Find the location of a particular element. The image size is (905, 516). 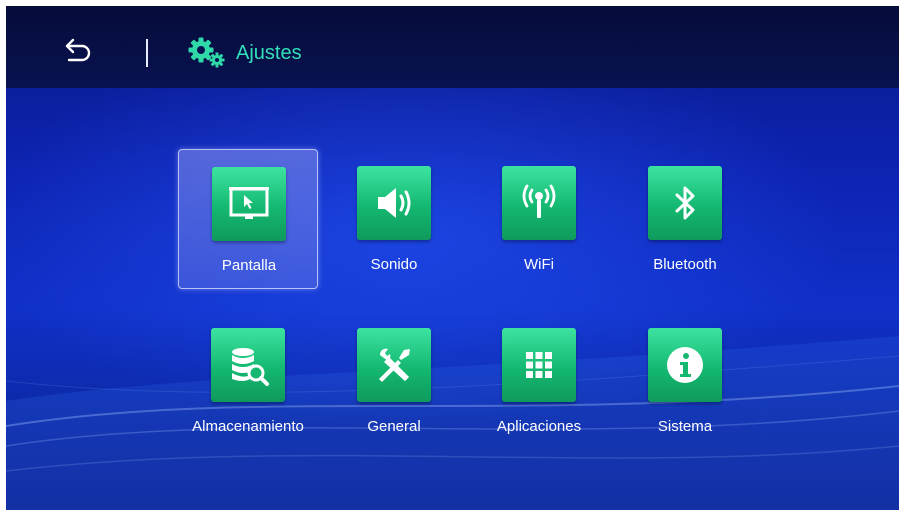

menu-item-label: Aplicaciones is located at coordinates (539, 426).